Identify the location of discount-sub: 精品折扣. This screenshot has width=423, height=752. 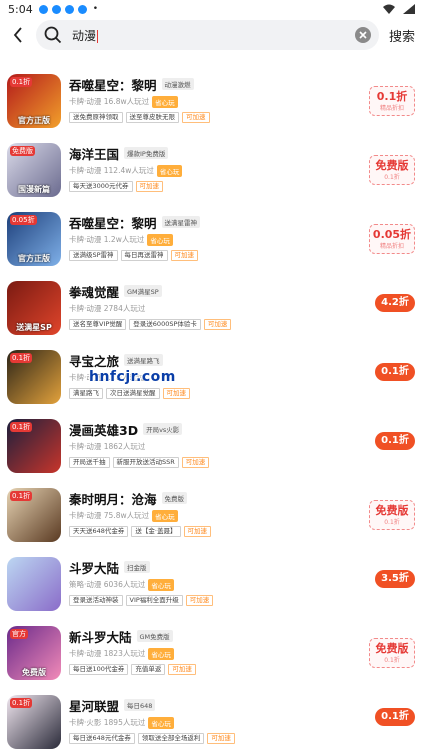
(391, 246).